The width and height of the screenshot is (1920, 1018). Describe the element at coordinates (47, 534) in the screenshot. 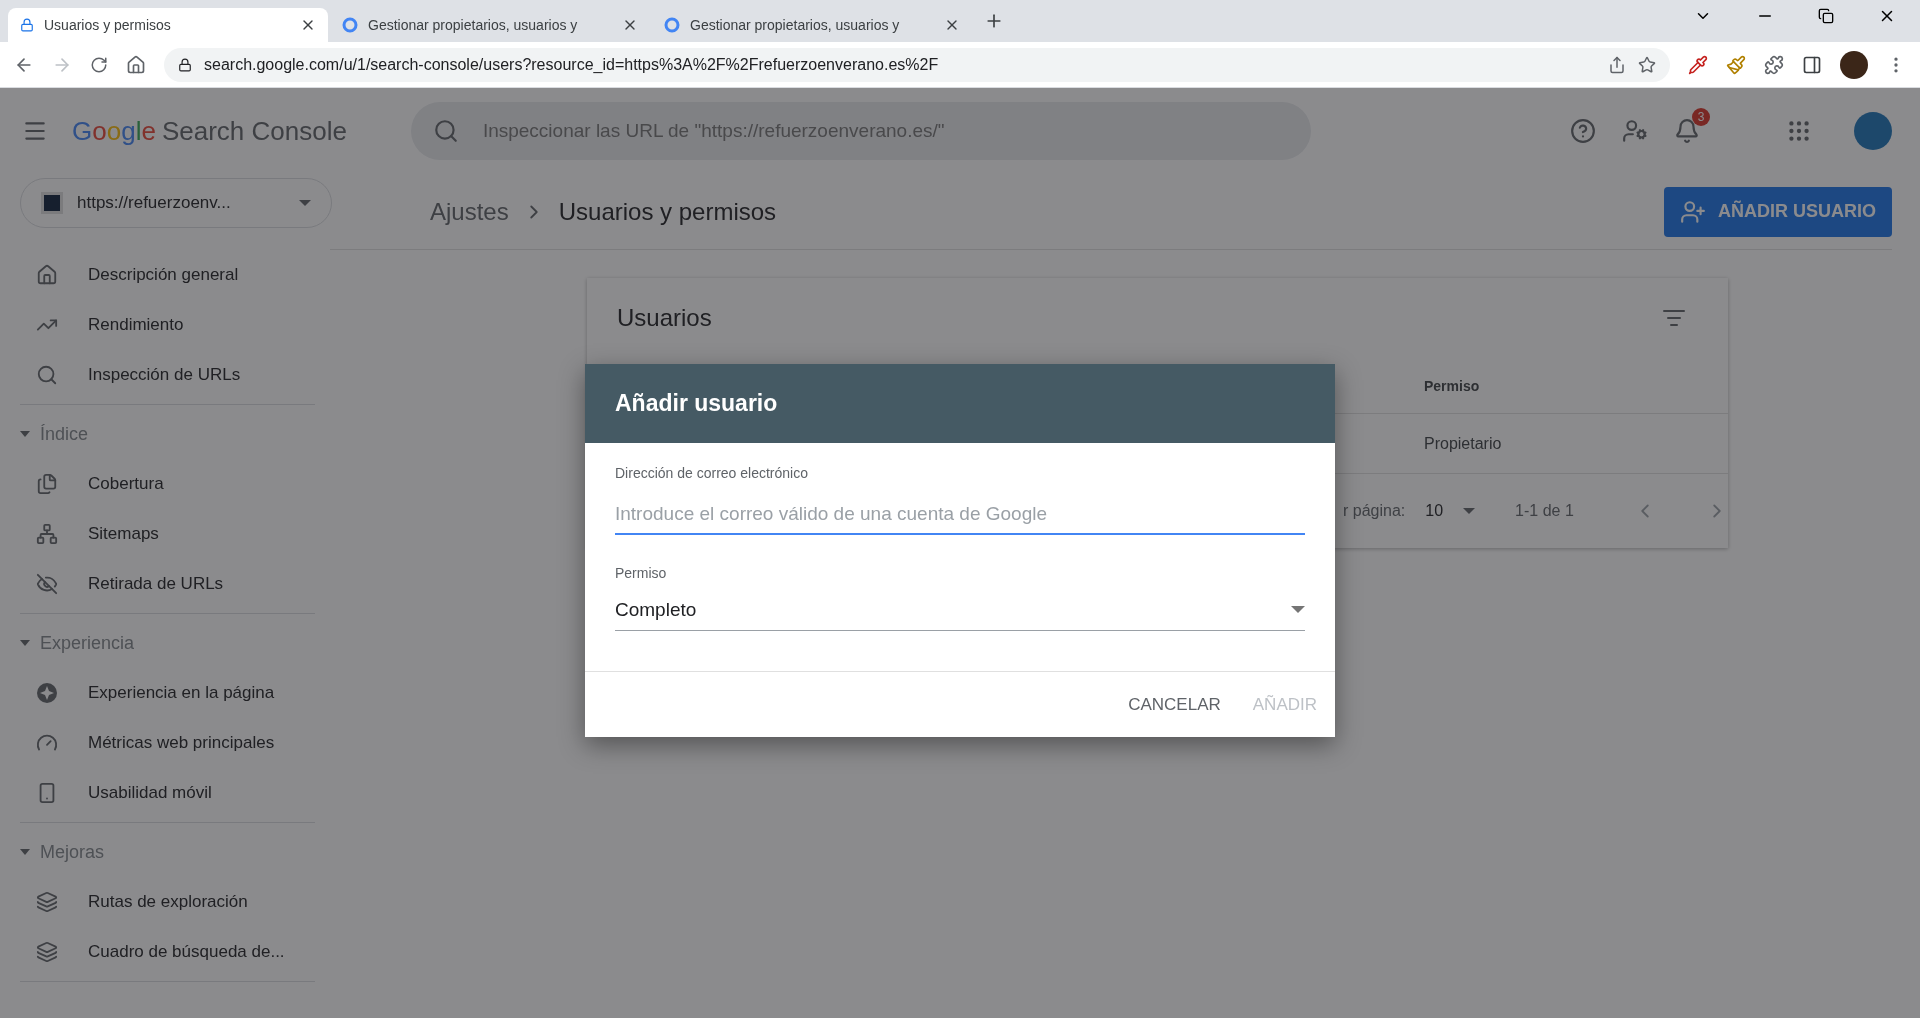

I see `sitemap-icon` at that location.